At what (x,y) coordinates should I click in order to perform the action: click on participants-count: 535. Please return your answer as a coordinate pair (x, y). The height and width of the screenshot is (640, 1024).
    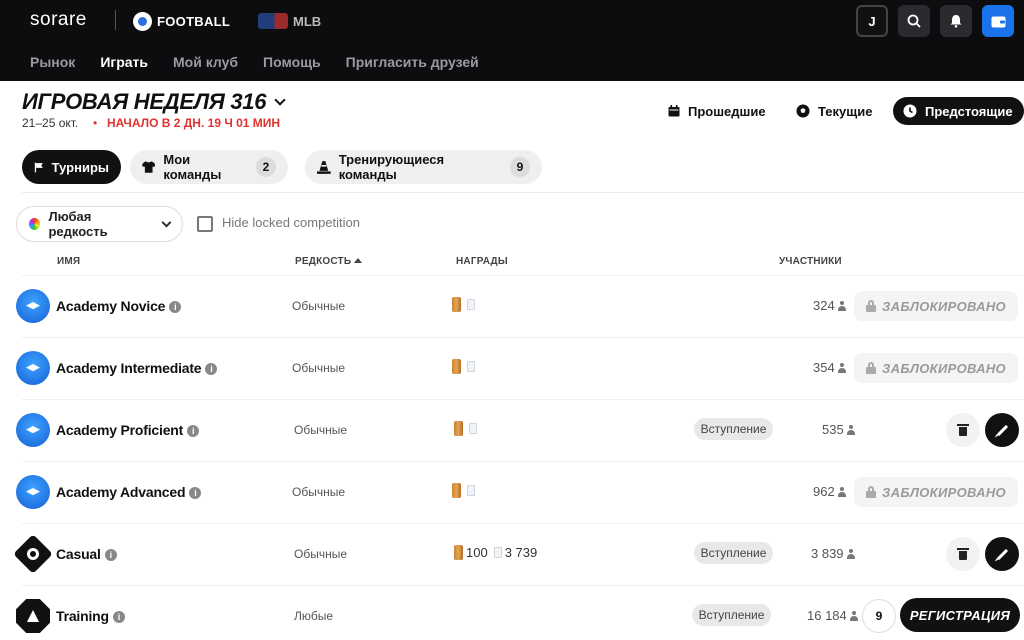
    Looking at the image, I should click on (838, 429).